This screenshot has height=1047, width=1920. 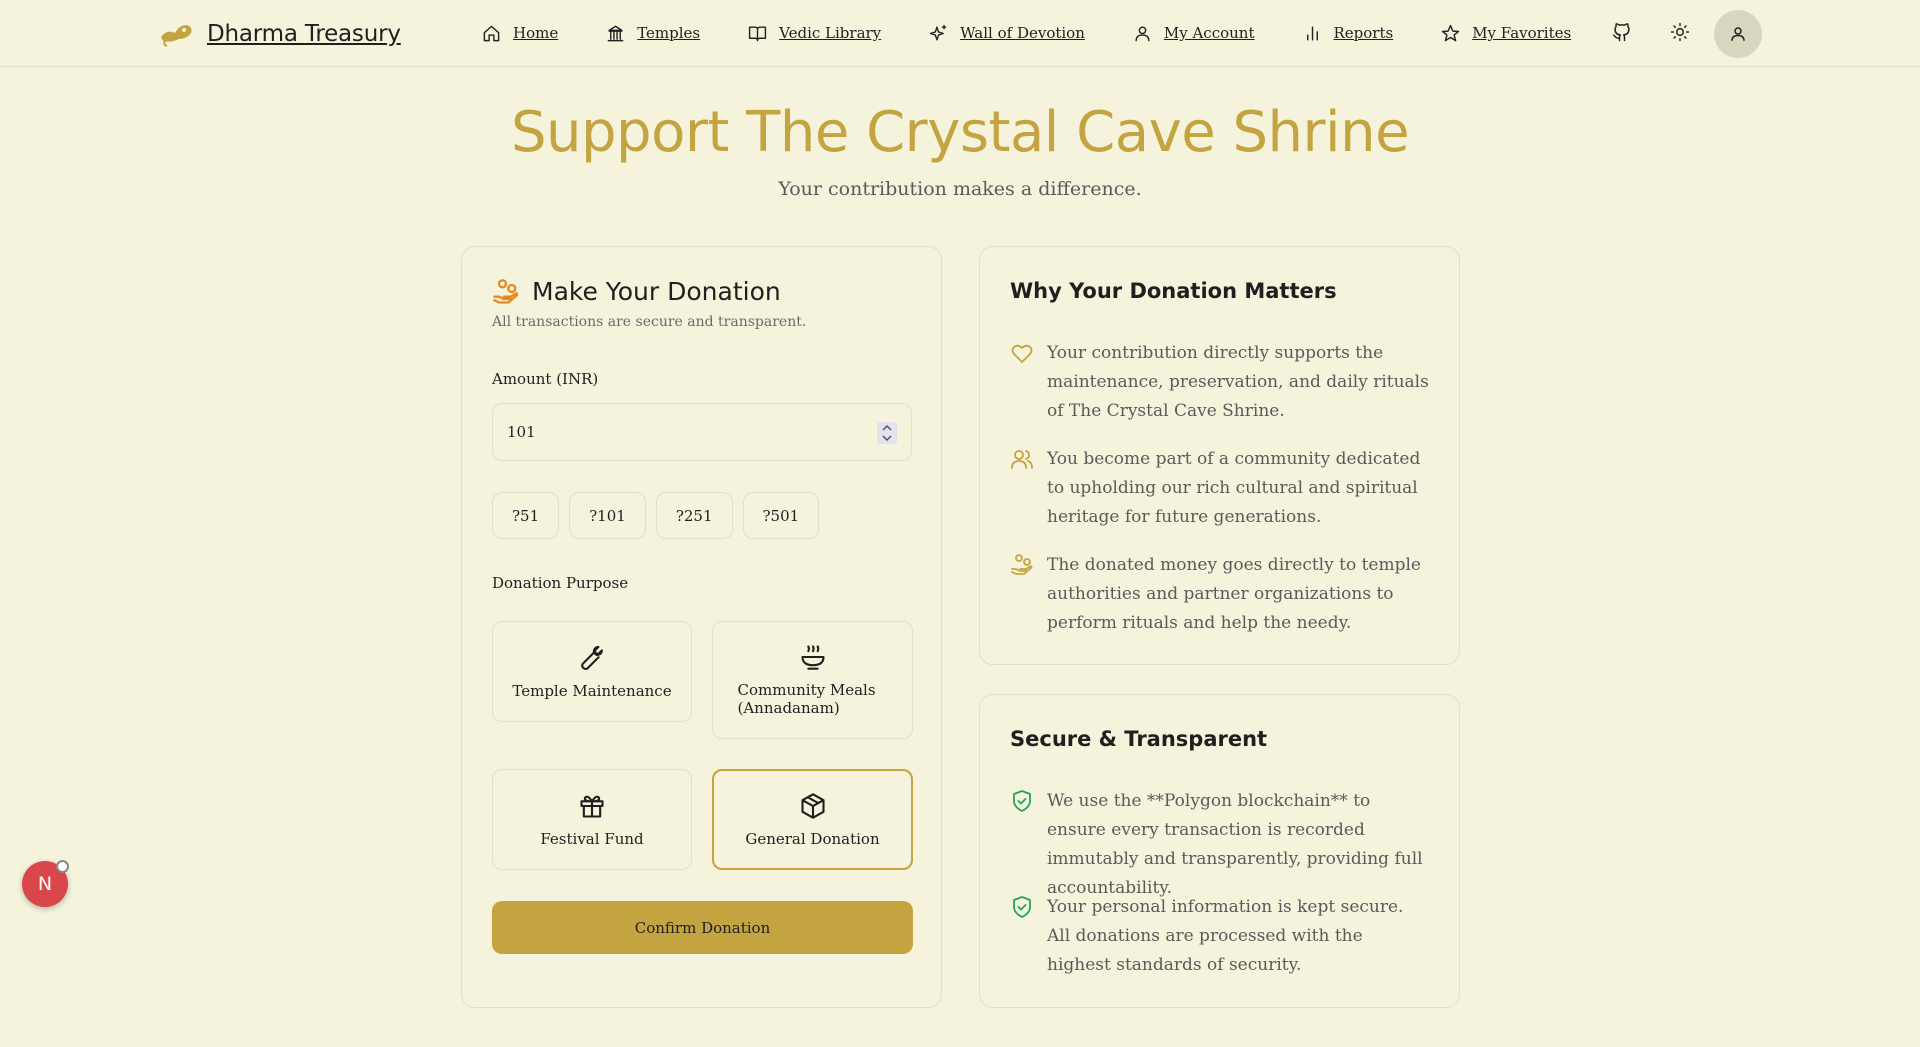 What do you see at coordinates (1139, 739) in the screenshot?
I see `secure-card-title: Secure & Transparent` at bounding box center [1139, 739].